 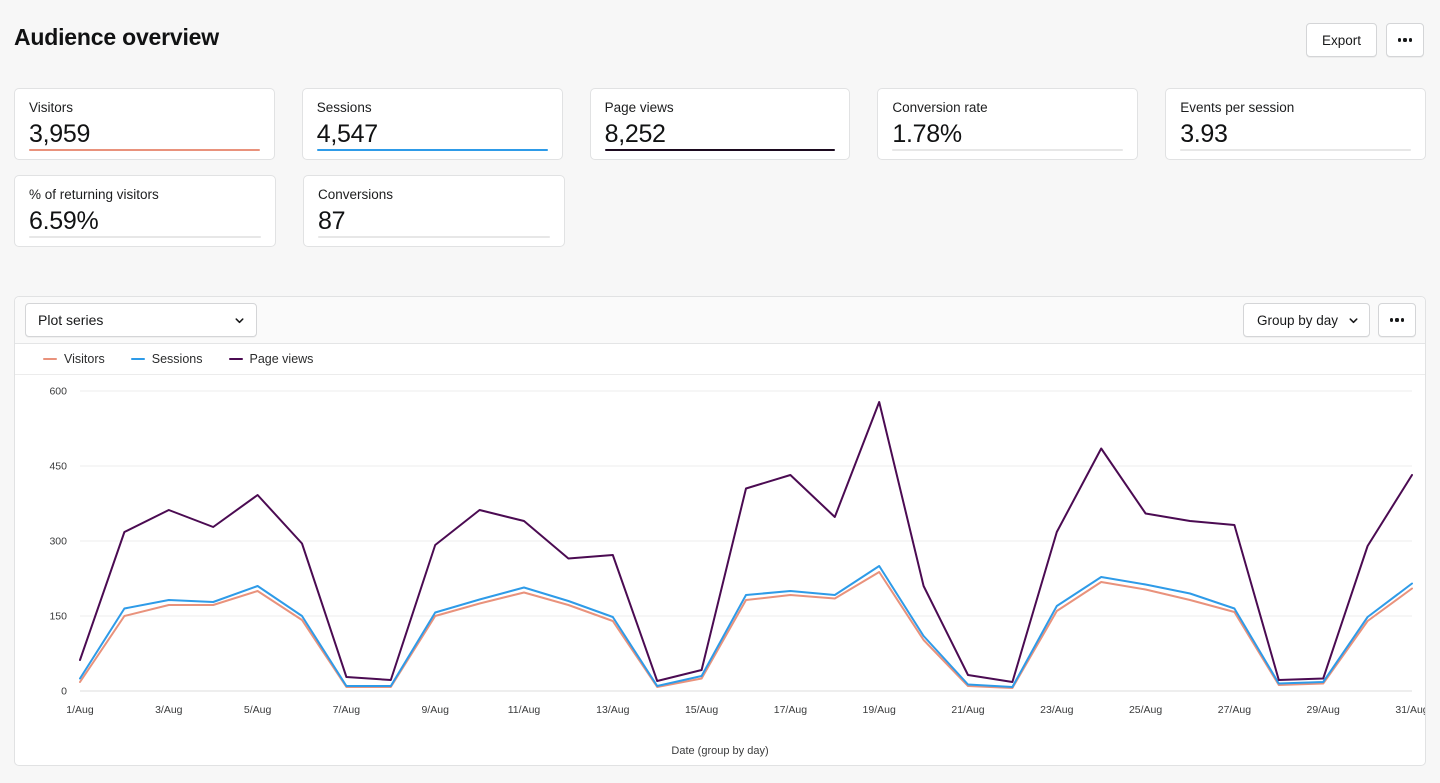 I want to click on header-more-button, so click(x=1405, y=40).